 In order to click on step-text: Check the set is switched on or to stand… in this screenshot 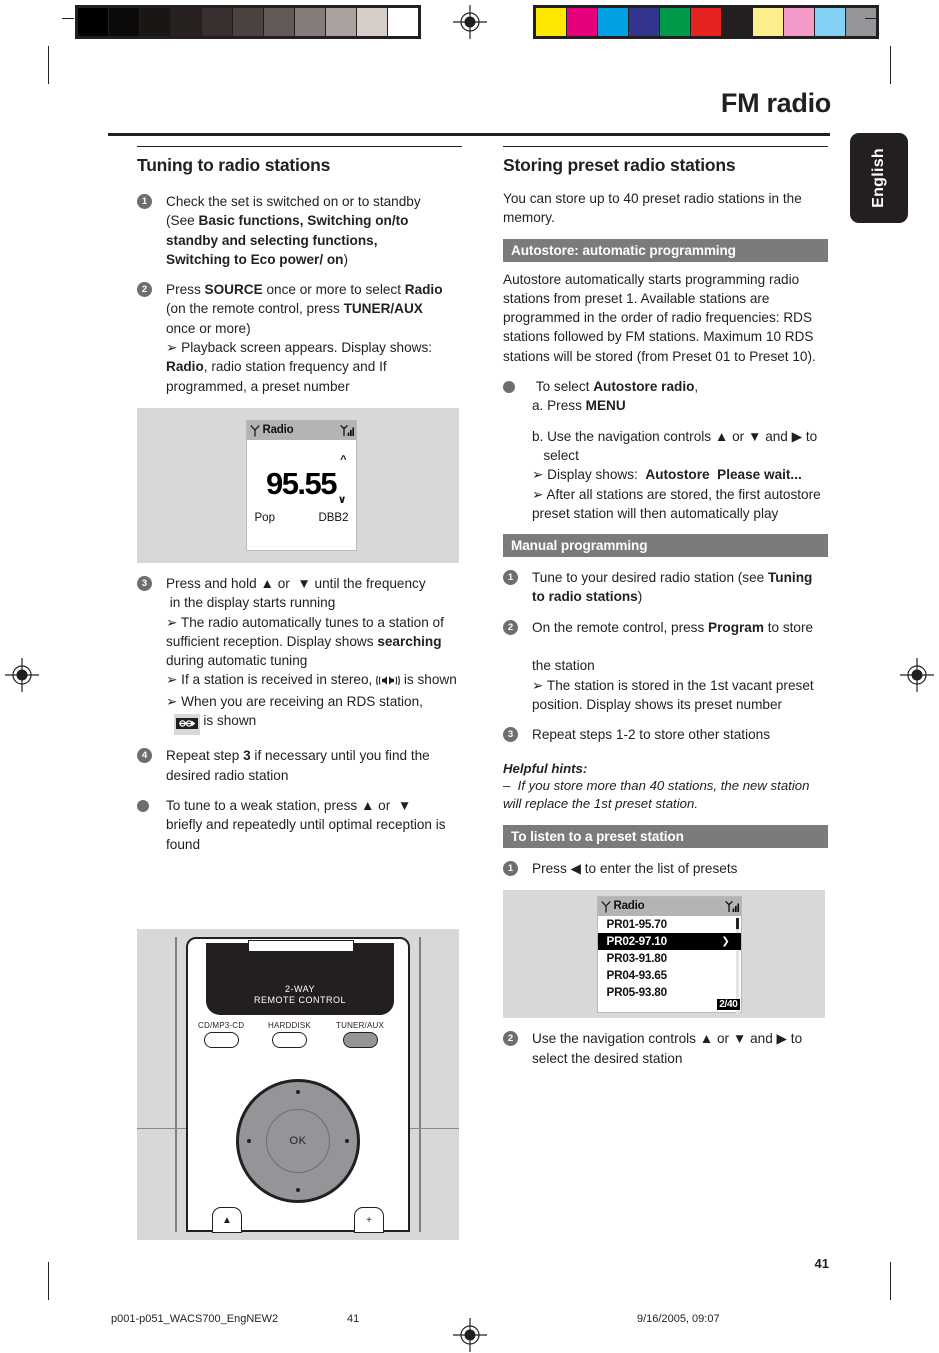, I will do `click(293, 230)`.